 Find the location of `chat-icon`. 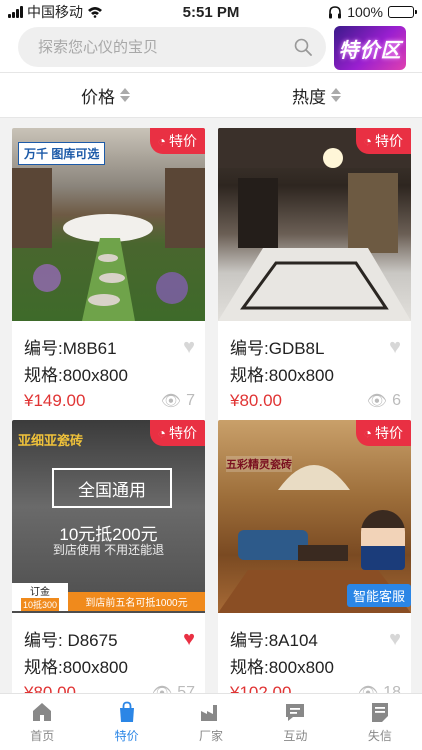

chat-icon is located at coordinates (295, 712).